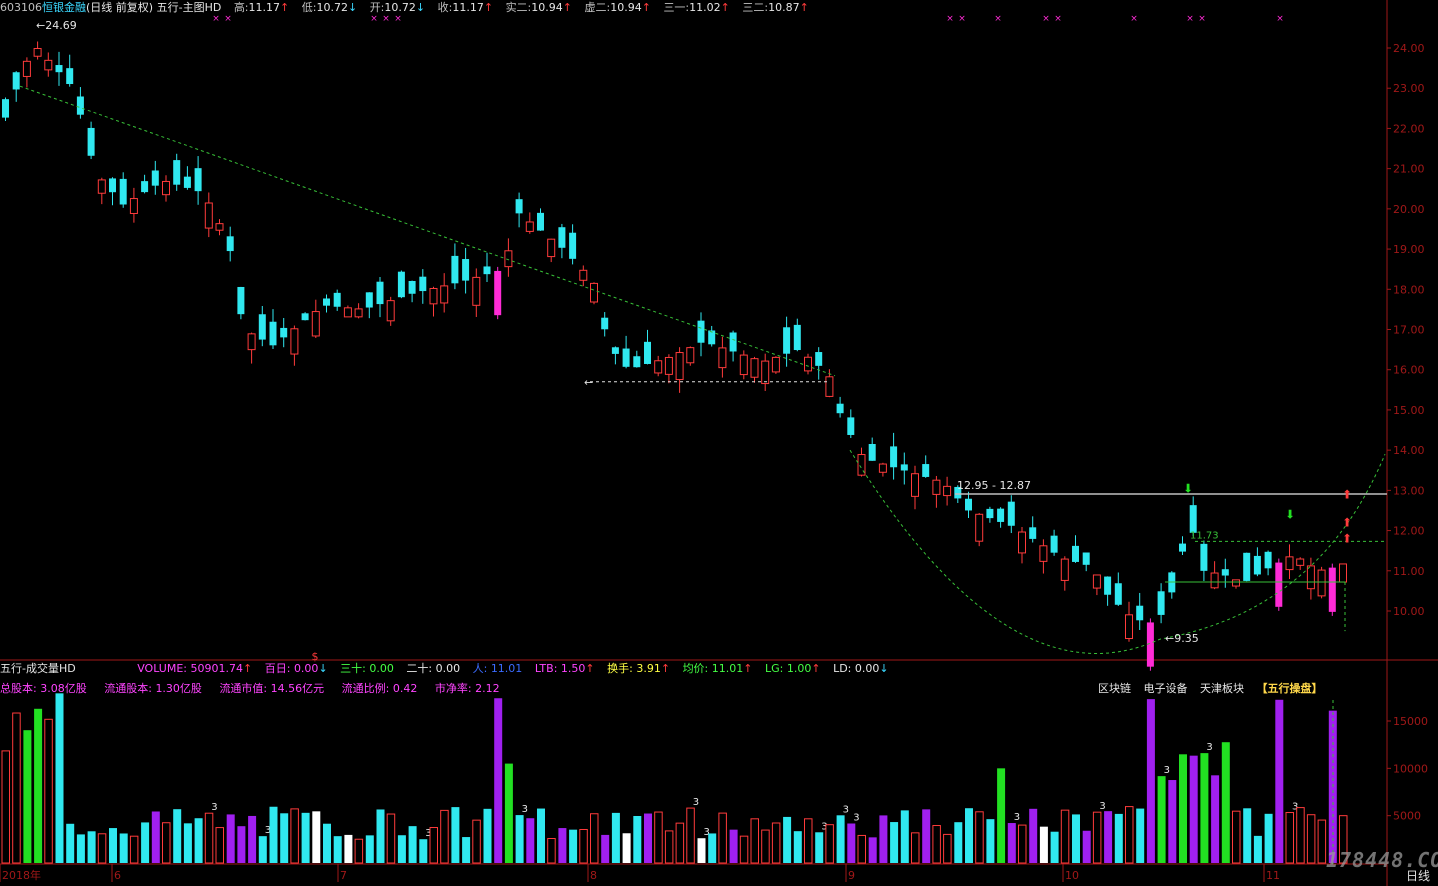  I want to click on volume-tick-label: 10000, so click(1410, 768).